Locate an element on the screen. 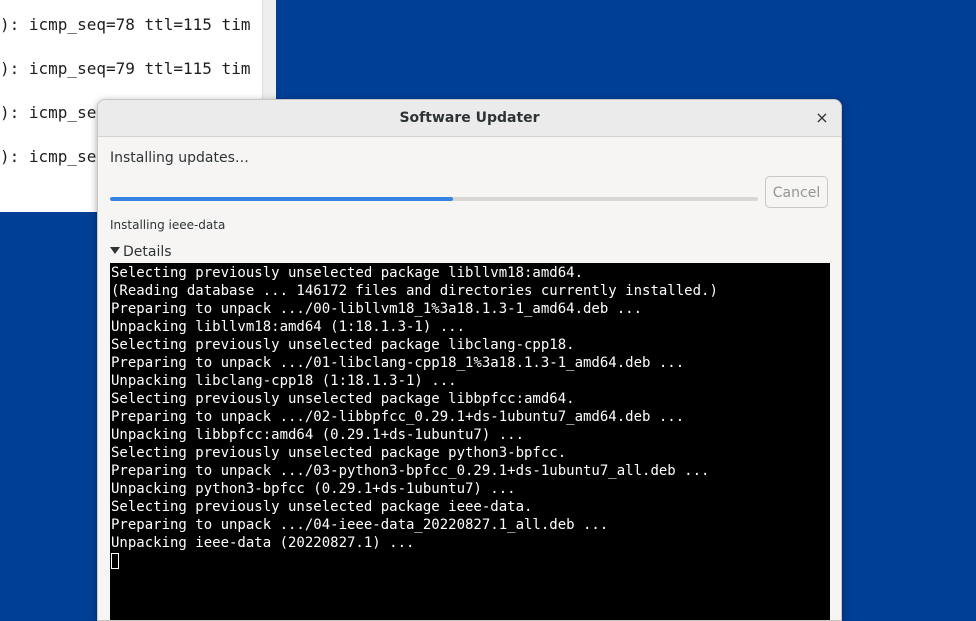 The width and height of the screenshot is (976, 621). details-expander: Details is located at coordinates (141, 252).